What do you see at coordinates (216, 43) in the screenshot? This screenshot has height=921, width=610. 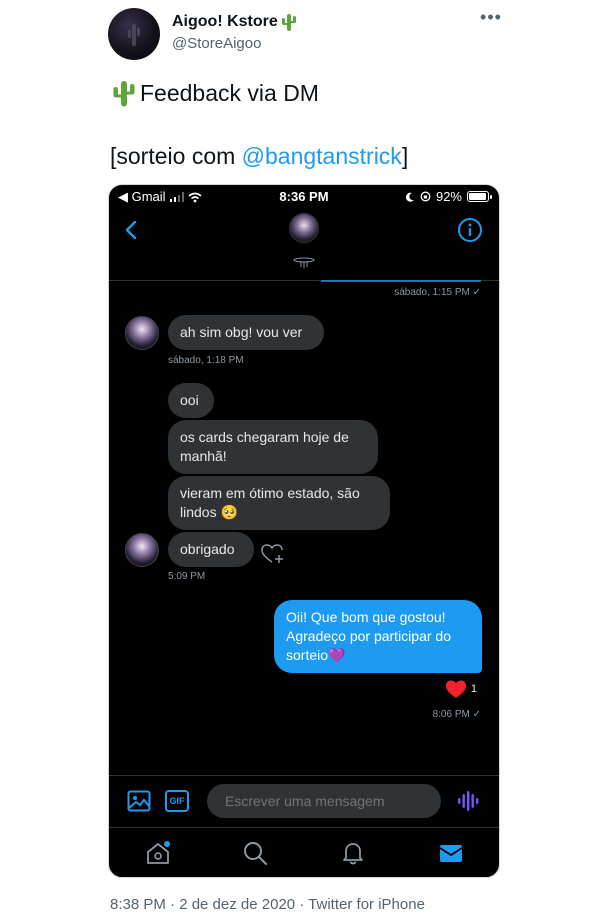 I see `author-handle: @StoreAigoo` at bounding box center [216, 43].